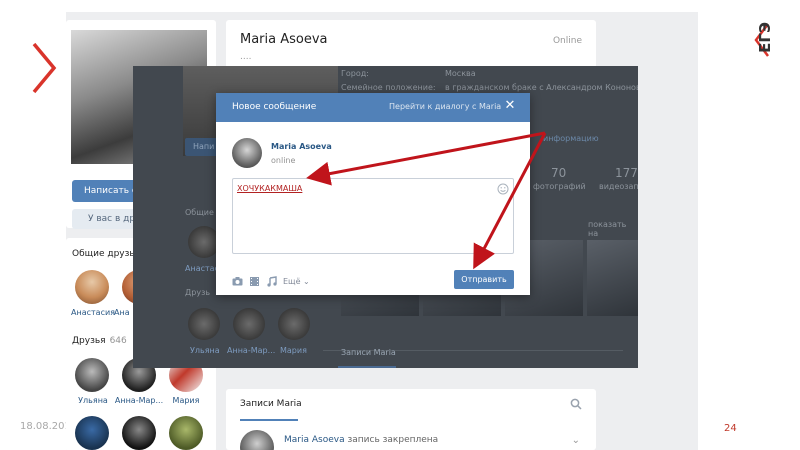 The image size is (800, 450). I want to click on posts-tab-underline, so click(269, 420).